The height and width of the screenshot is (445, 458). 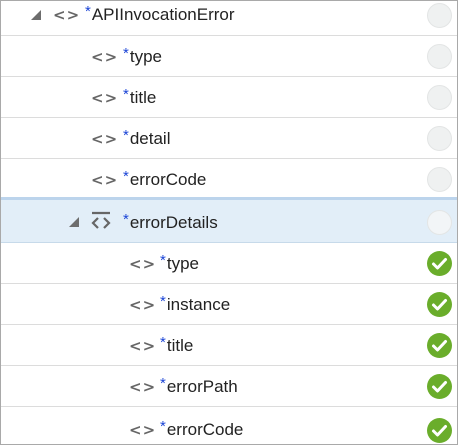 I want to click on tree-row-type: <> *type, so click(x=229, y=56).